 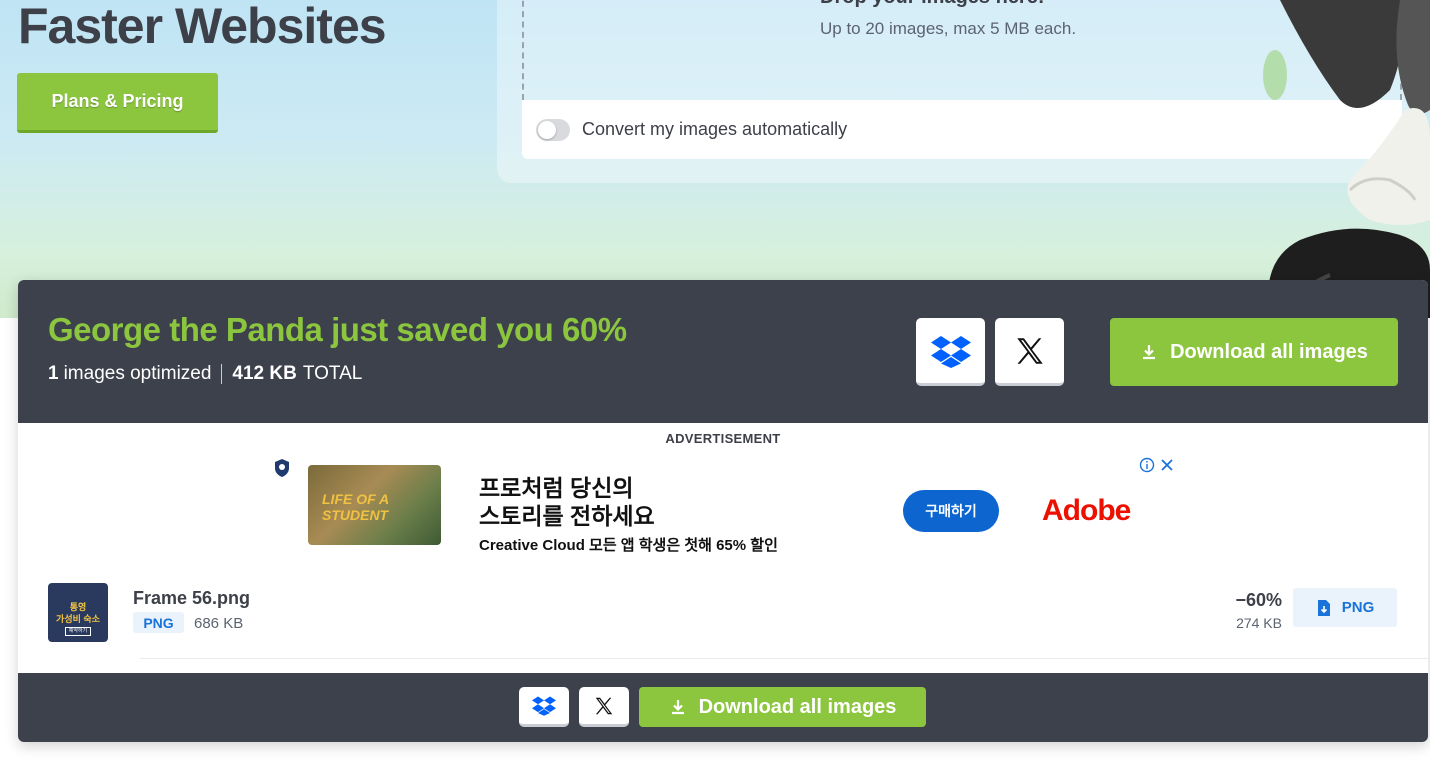 What do you see at coordinates (264, 373) in the screenshot?
I see `total-size: 412 KB` at bounding box center [264, 373].